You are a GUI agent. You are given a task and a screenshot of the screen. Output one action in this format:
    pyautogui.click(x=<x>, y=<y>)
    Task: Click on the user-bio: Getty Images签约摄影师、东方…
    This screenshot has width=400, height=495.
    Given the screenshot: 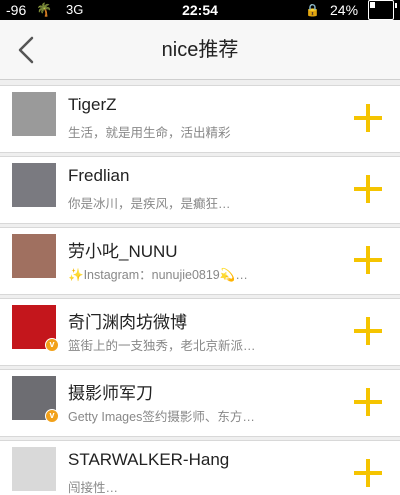 What is the action you would take?
    pyautogui.click(x=161, y=417)
    